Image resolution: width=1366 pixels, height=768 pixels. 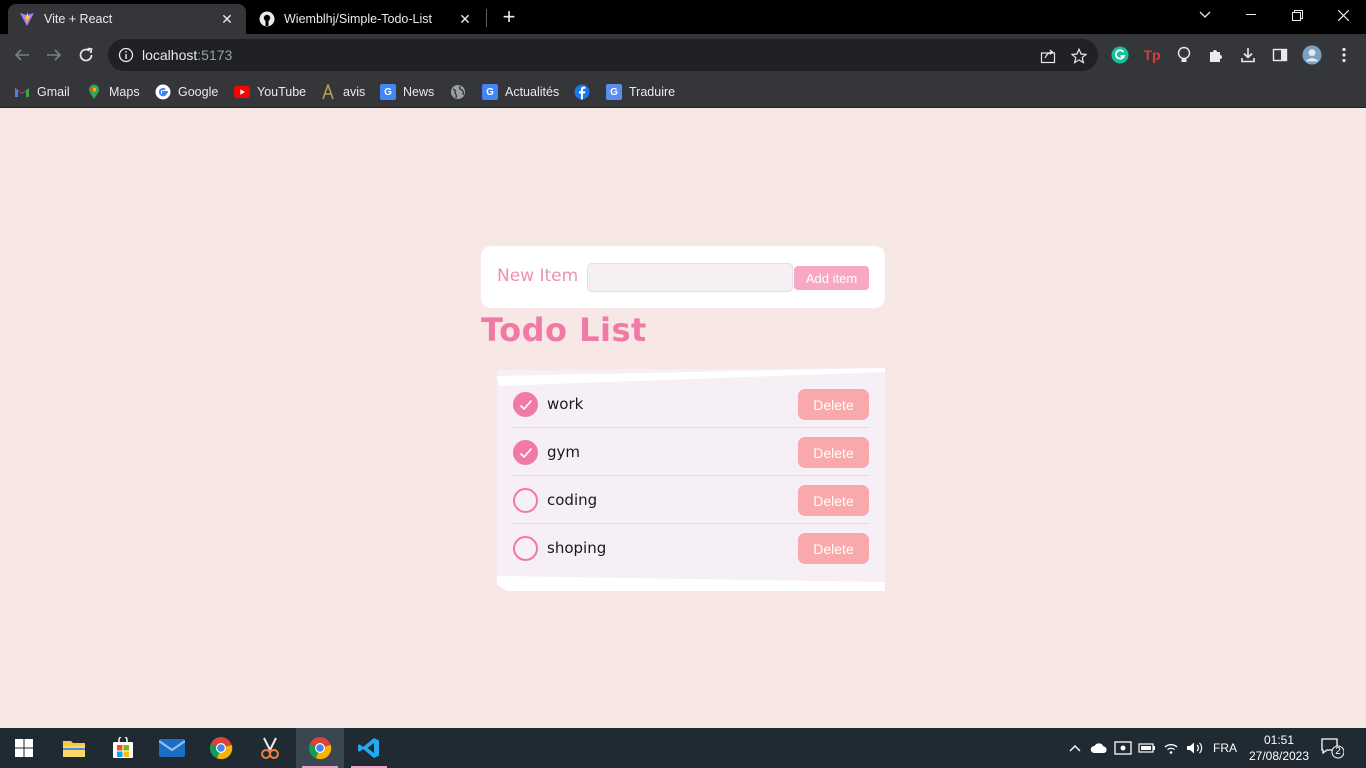 I want to click on minimize-icon, so click(x=1251, y=15).